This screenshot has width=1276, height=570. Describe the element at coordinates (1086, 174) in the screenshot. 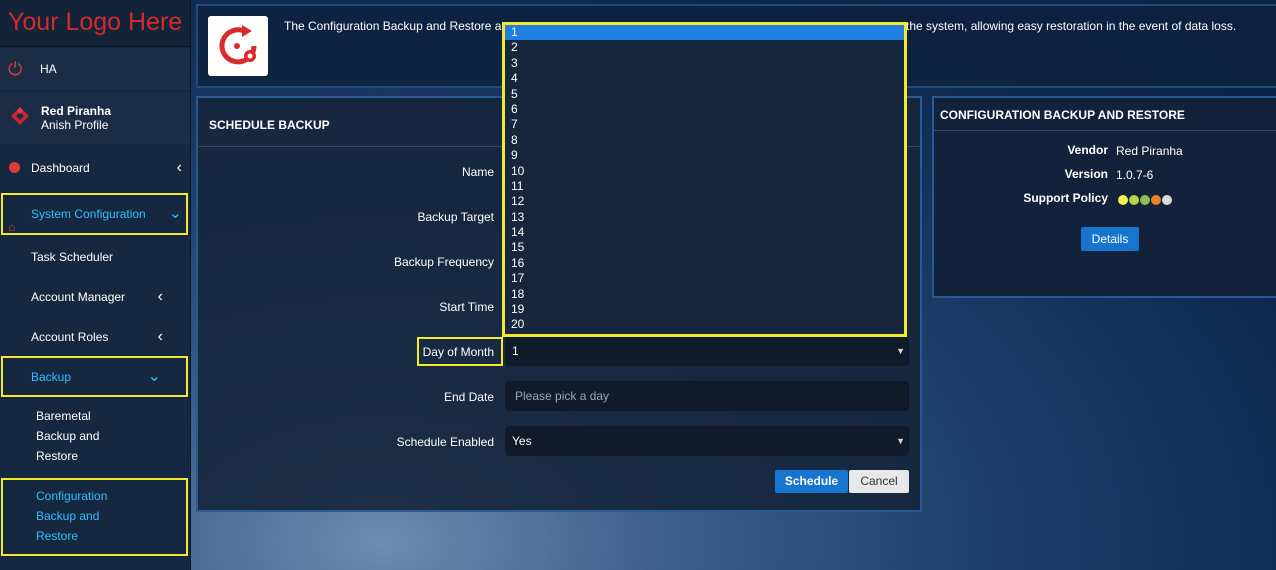

I see `version-label: Version` at that location.